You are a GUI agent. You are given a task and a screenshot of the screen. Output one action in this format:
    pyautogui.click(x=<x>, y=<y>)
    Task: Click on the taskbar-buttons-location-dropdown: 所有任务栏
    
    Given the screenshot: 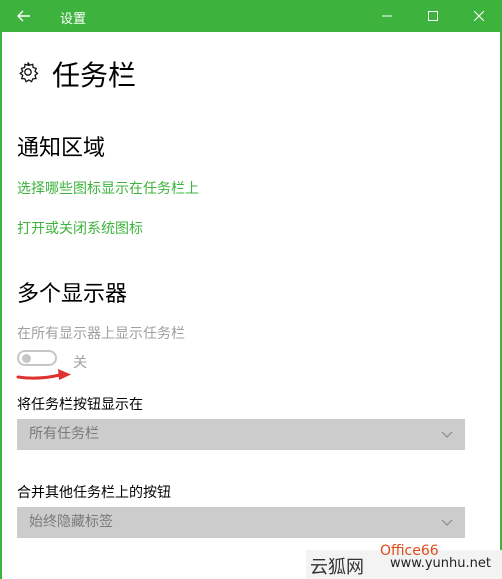 What is the action you would take?
    pyautogui.click(x=241, y=434)
    